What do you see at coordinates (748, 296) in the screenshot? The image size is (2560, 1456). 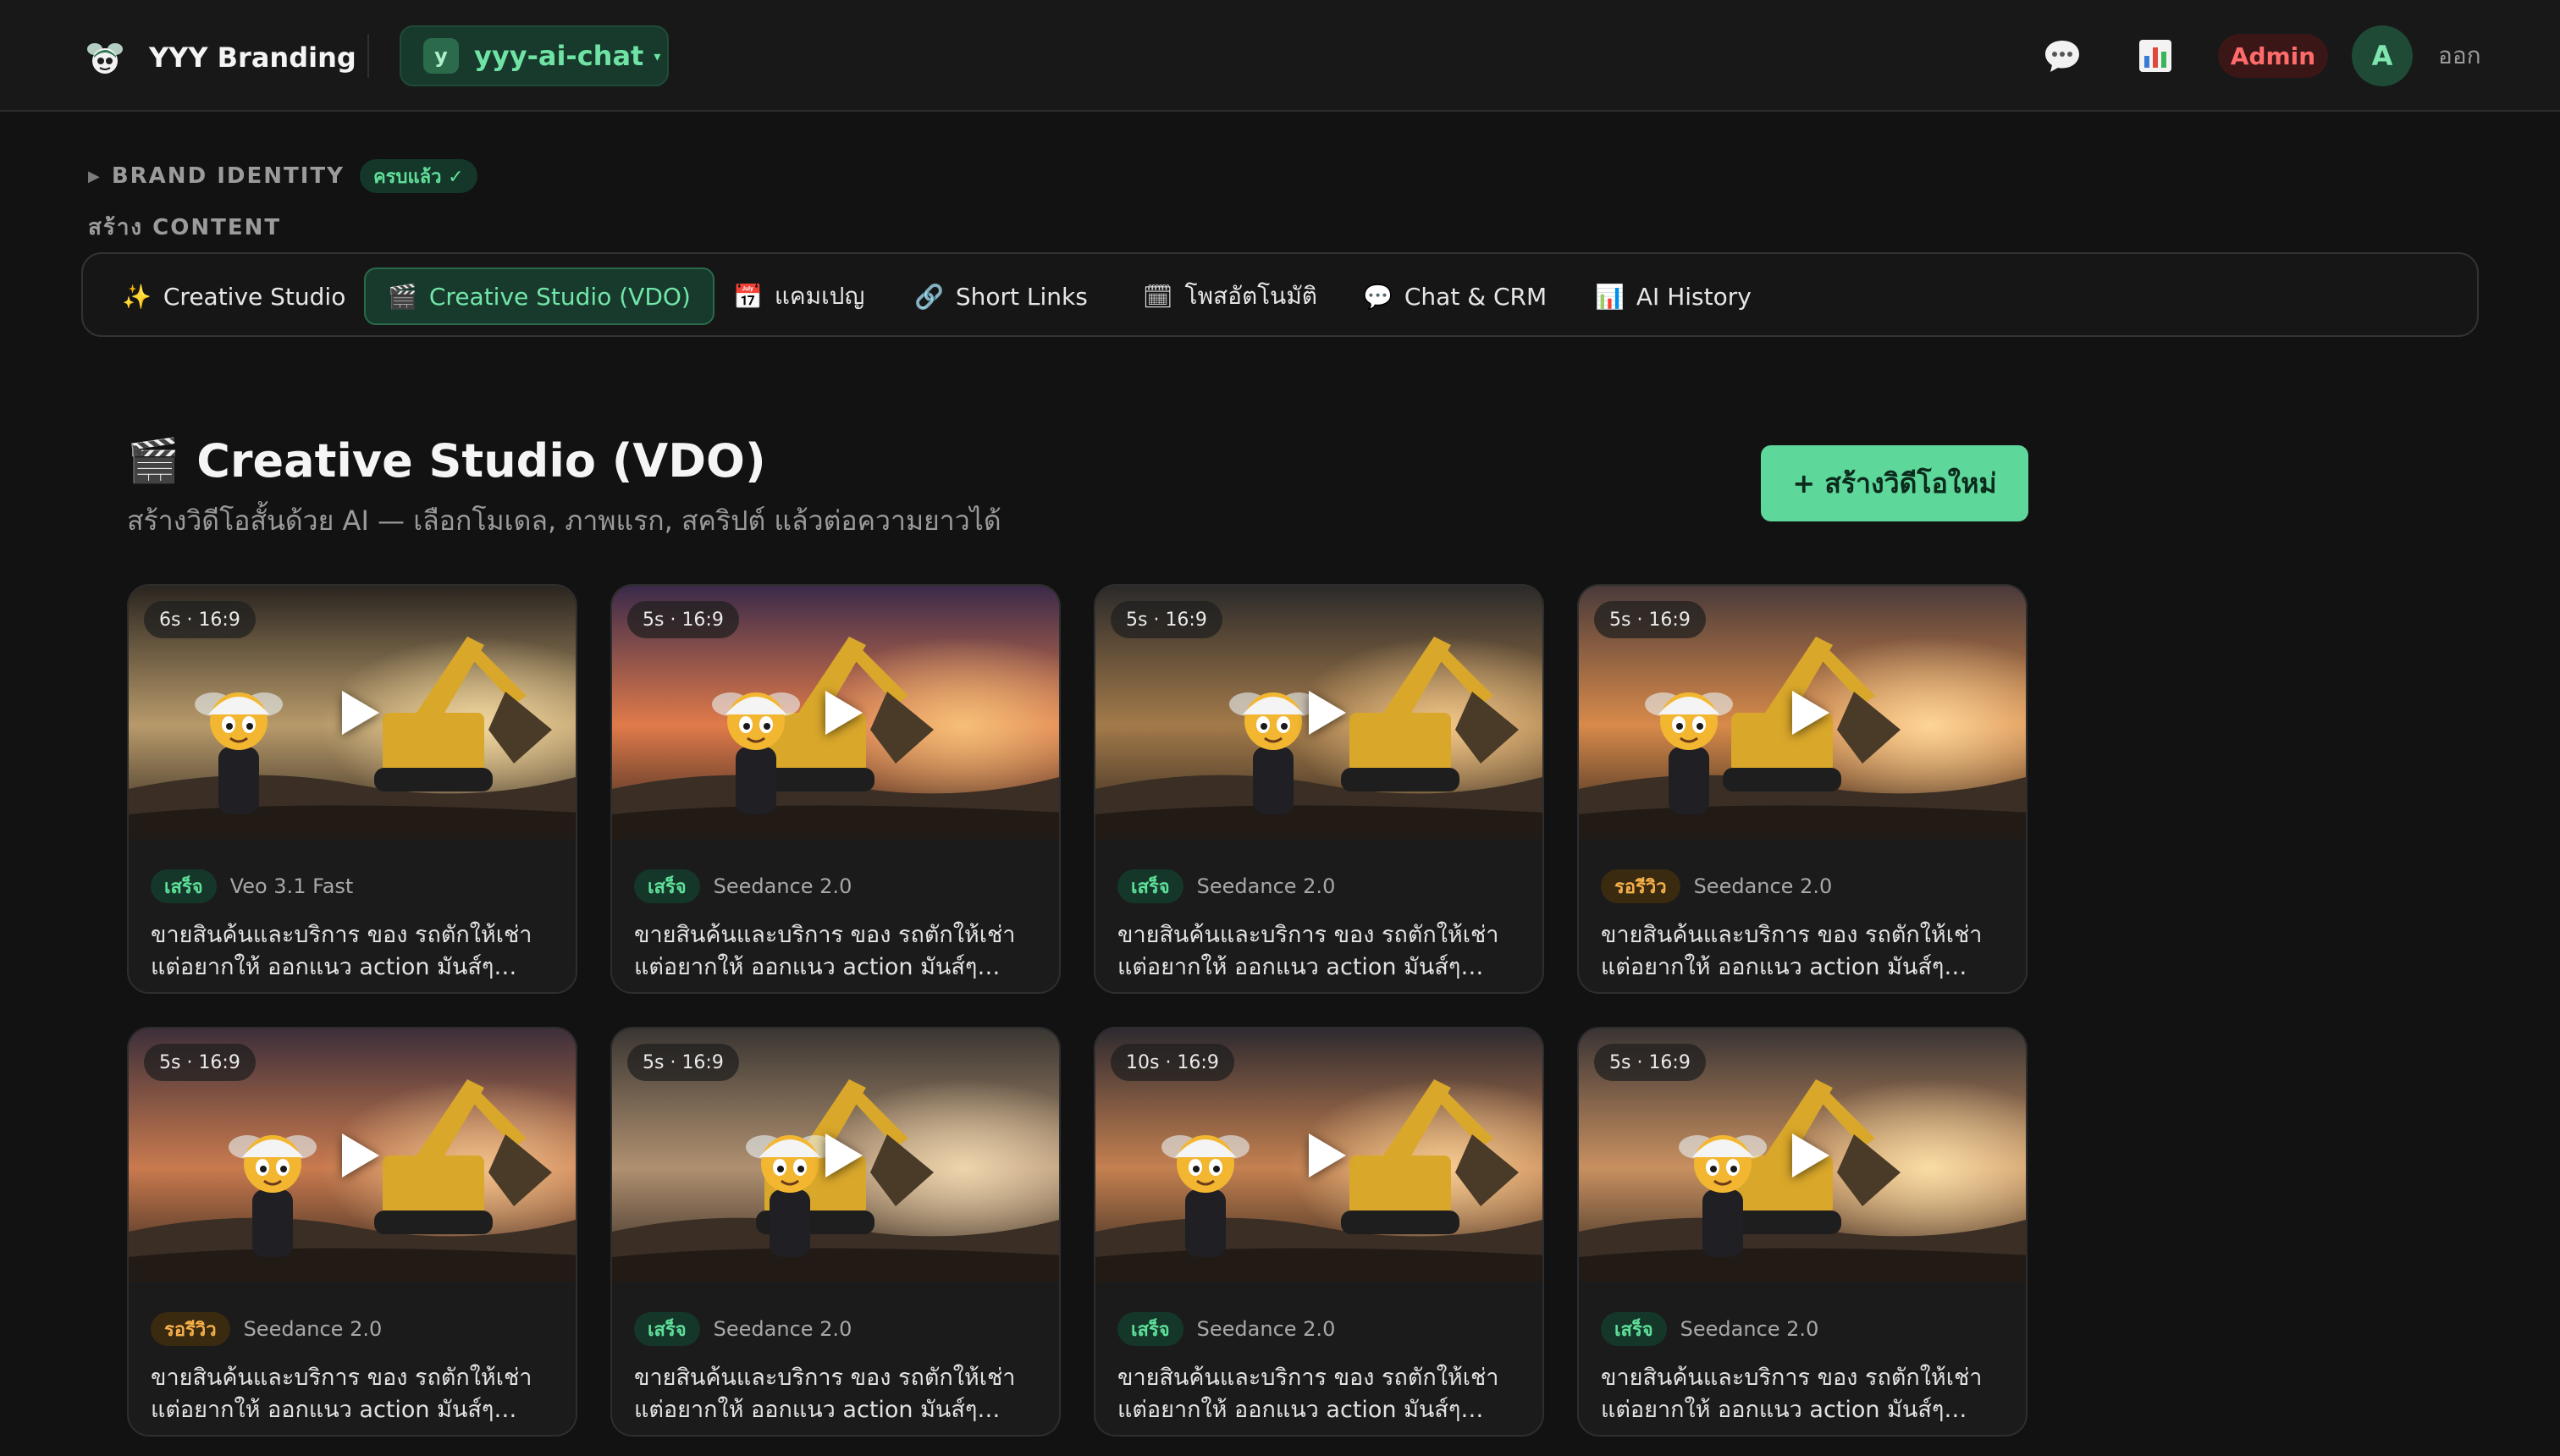 I see `calendar-icon: 📅` at bounding box center [748, 296].